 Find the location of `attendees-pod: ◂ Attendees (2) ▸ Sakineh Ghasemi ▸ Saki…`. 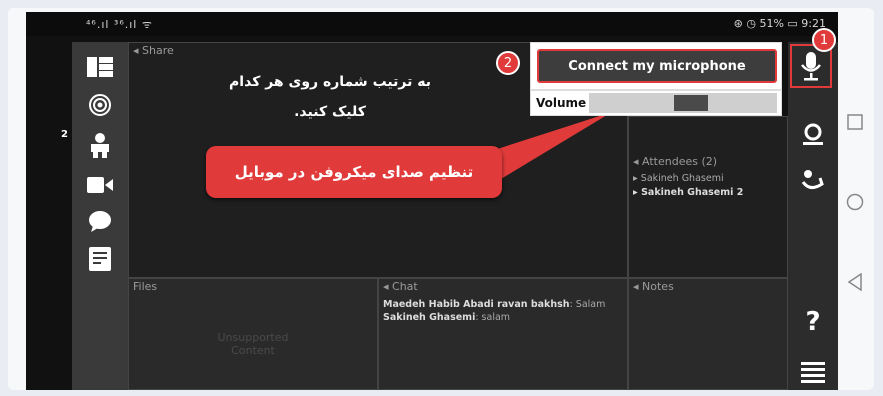

attendees-pod: ◂ Attendees (2) ▸ Sakineh Ghasemi ▸ Saki… is located at coordinates (708, 197).